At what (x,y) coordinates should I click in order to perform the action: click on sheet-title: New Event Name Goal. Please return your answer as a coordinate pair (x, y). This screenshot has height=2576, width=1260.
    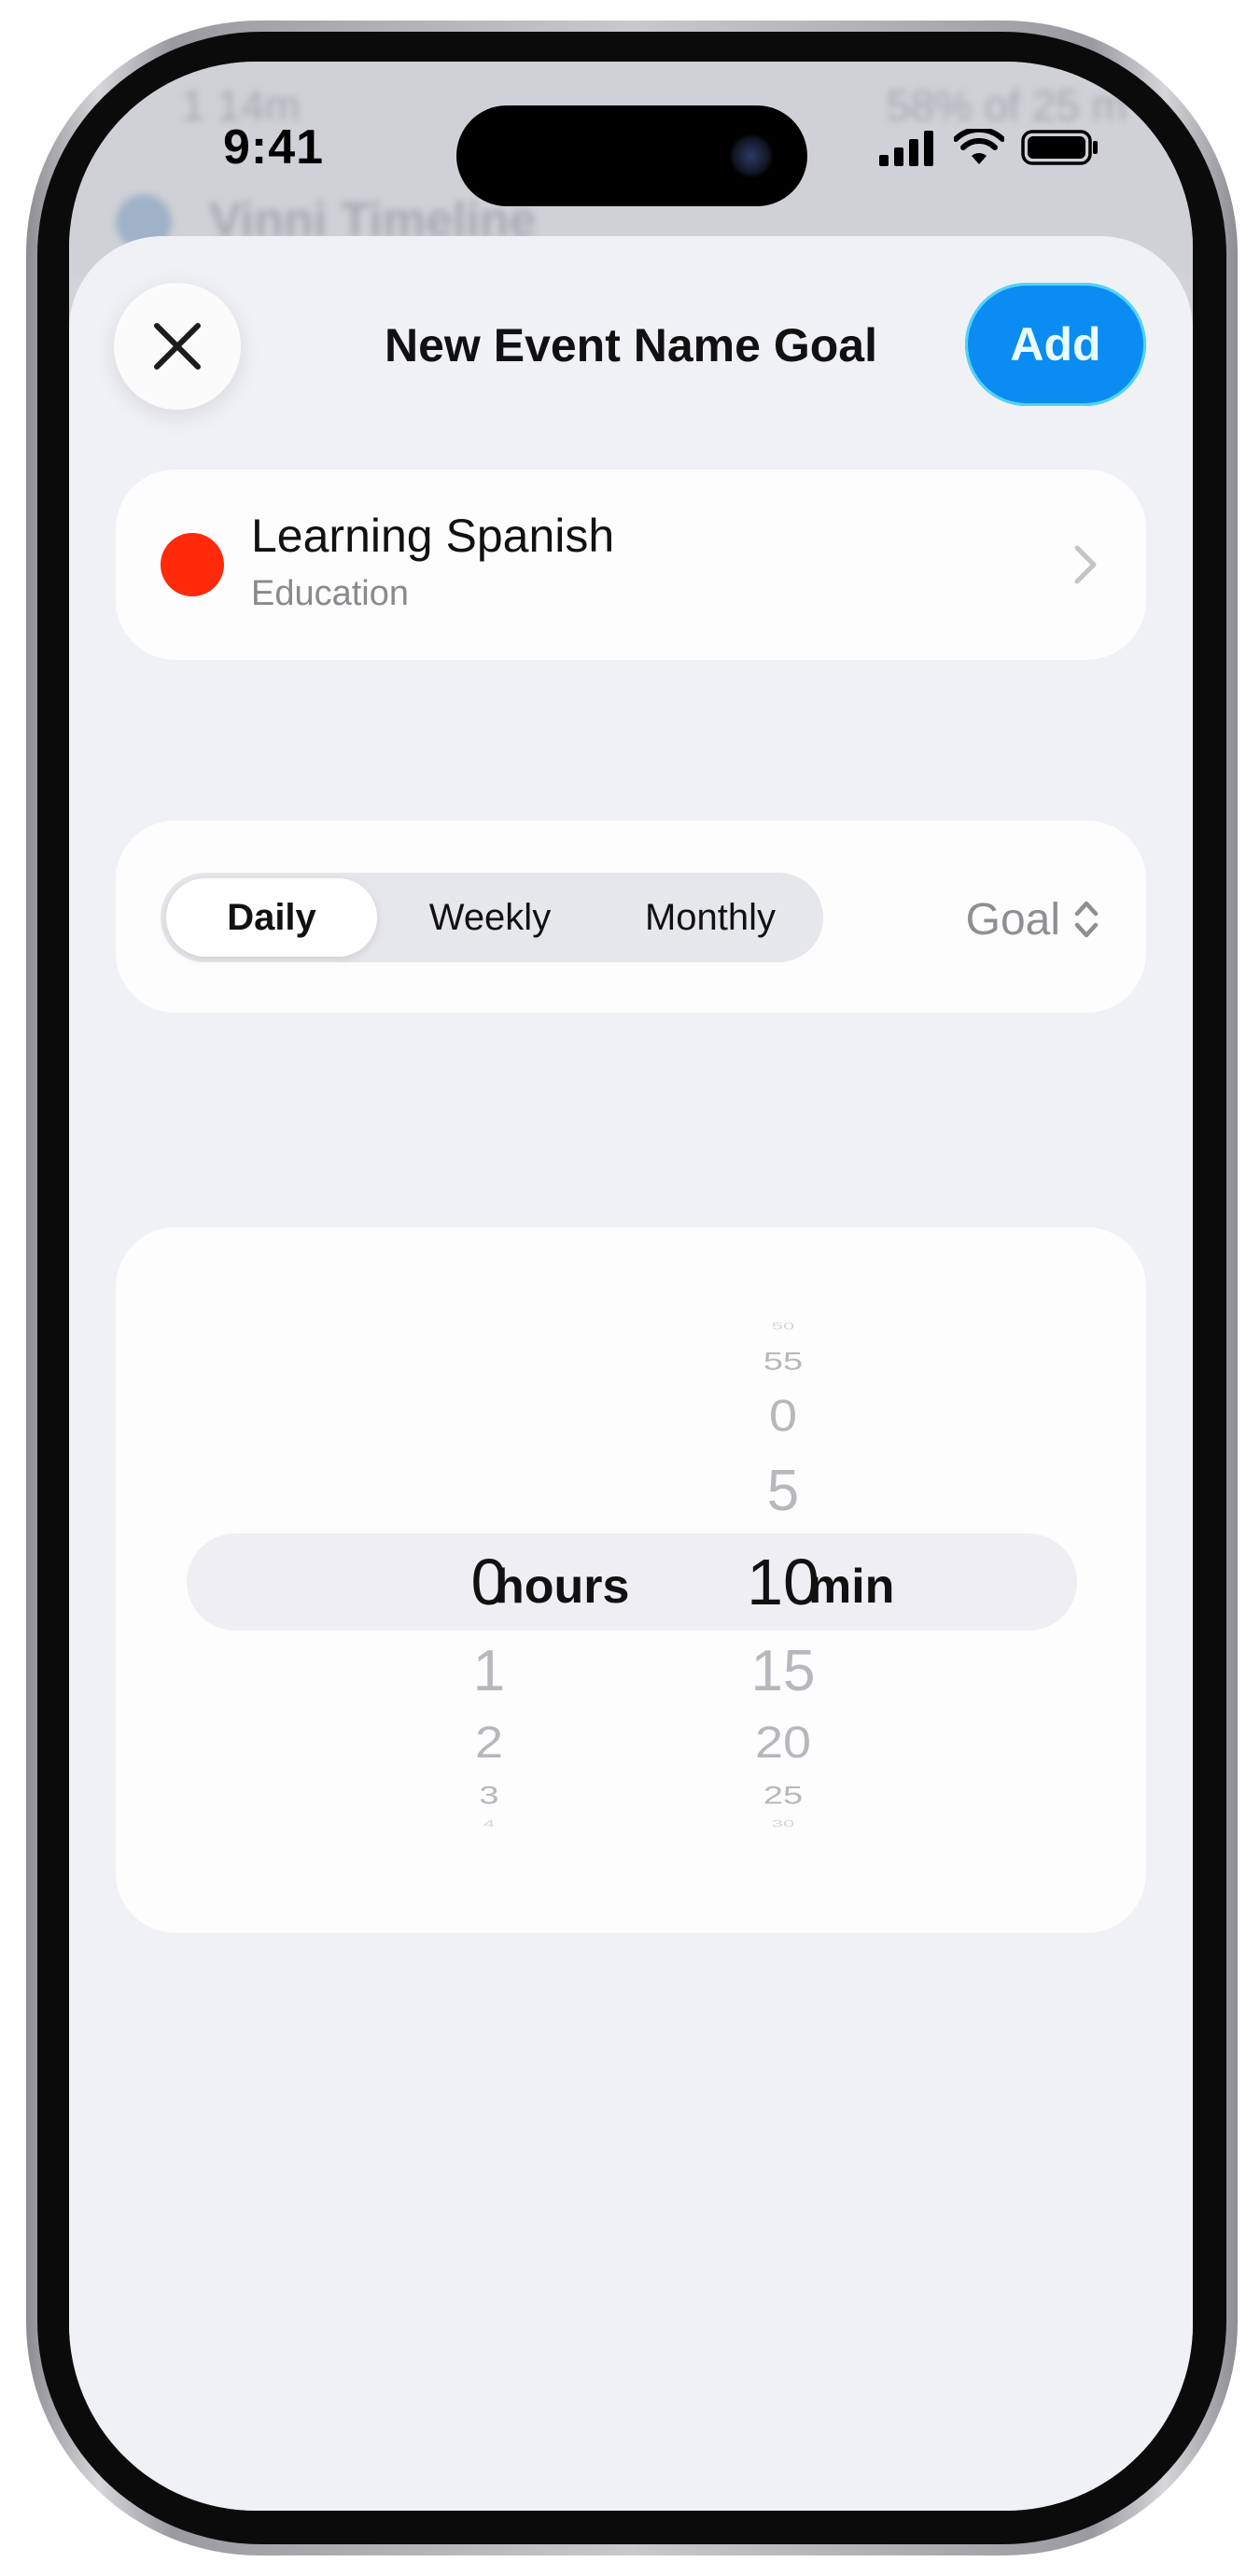
    Looking at the image, I should click on (631, 345).